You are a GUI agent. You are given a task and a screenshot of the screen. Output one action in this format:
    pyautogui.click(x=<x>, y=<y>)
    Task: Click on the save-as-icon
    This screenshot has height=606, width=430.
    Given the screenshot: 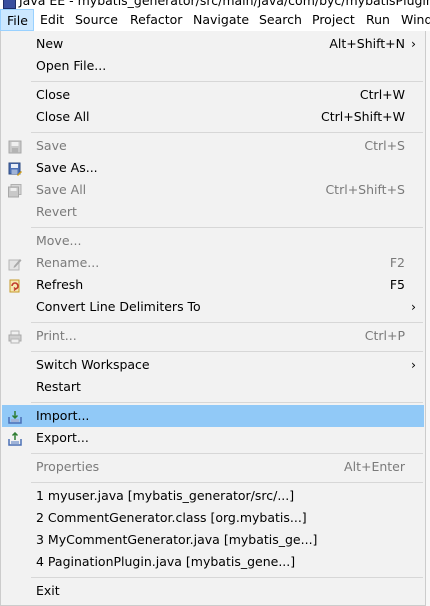 What is the action you would take?
    pyautogui.click(x=15, y=168)
    